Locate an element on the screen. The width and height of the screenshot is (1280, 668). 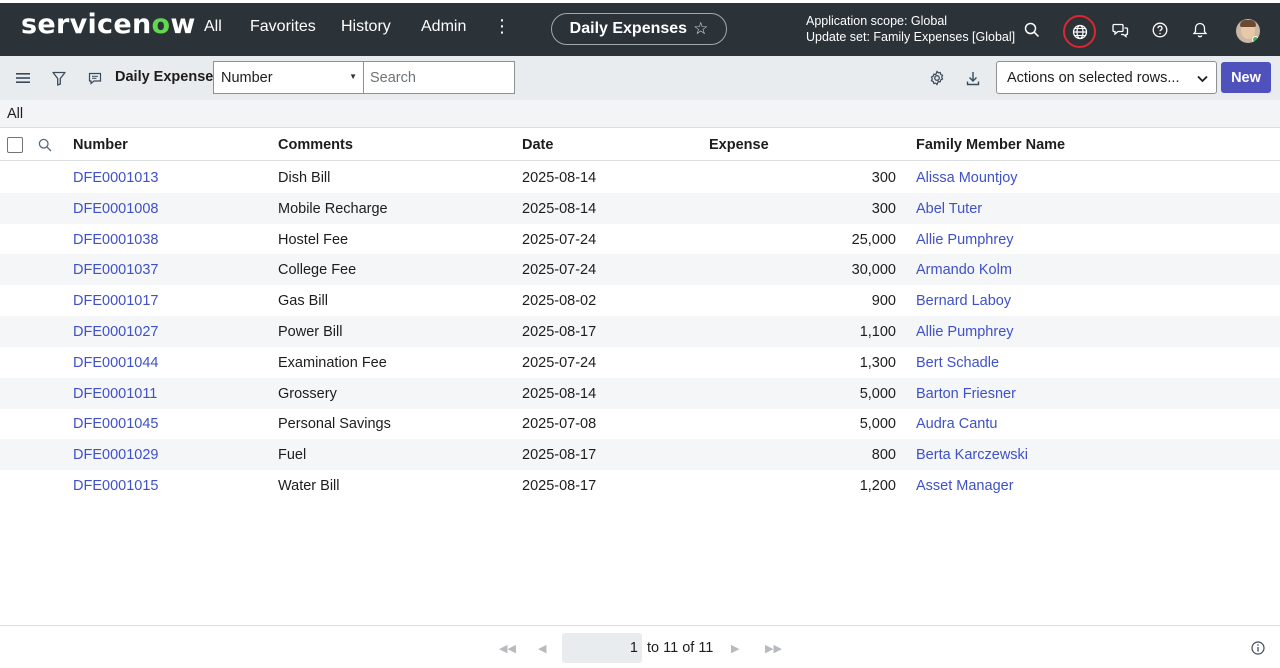
settings-gear-icon is located at coordinates (937, 78).